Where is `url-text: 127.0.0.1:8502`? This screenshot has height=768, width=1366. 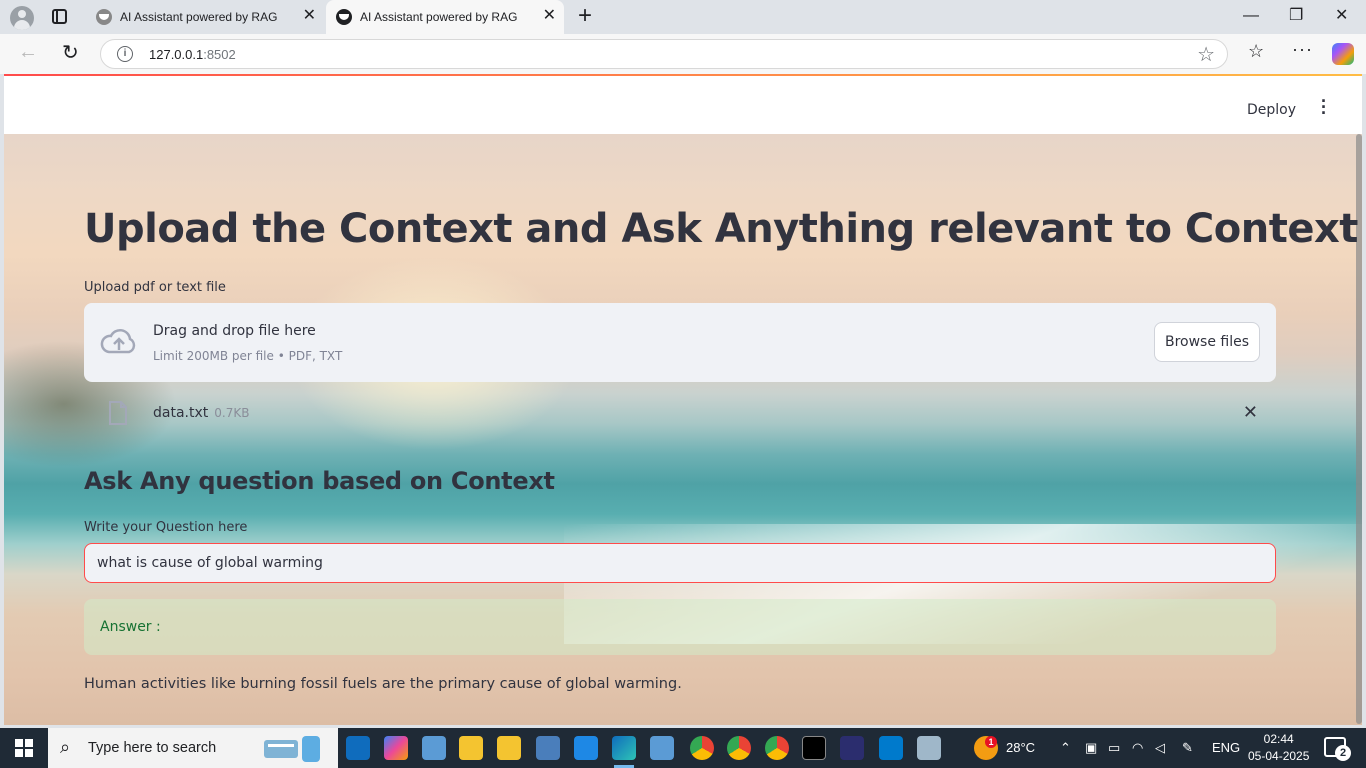
url-text: 127.0.0.1:8502 is located at coordinates (192, 54).